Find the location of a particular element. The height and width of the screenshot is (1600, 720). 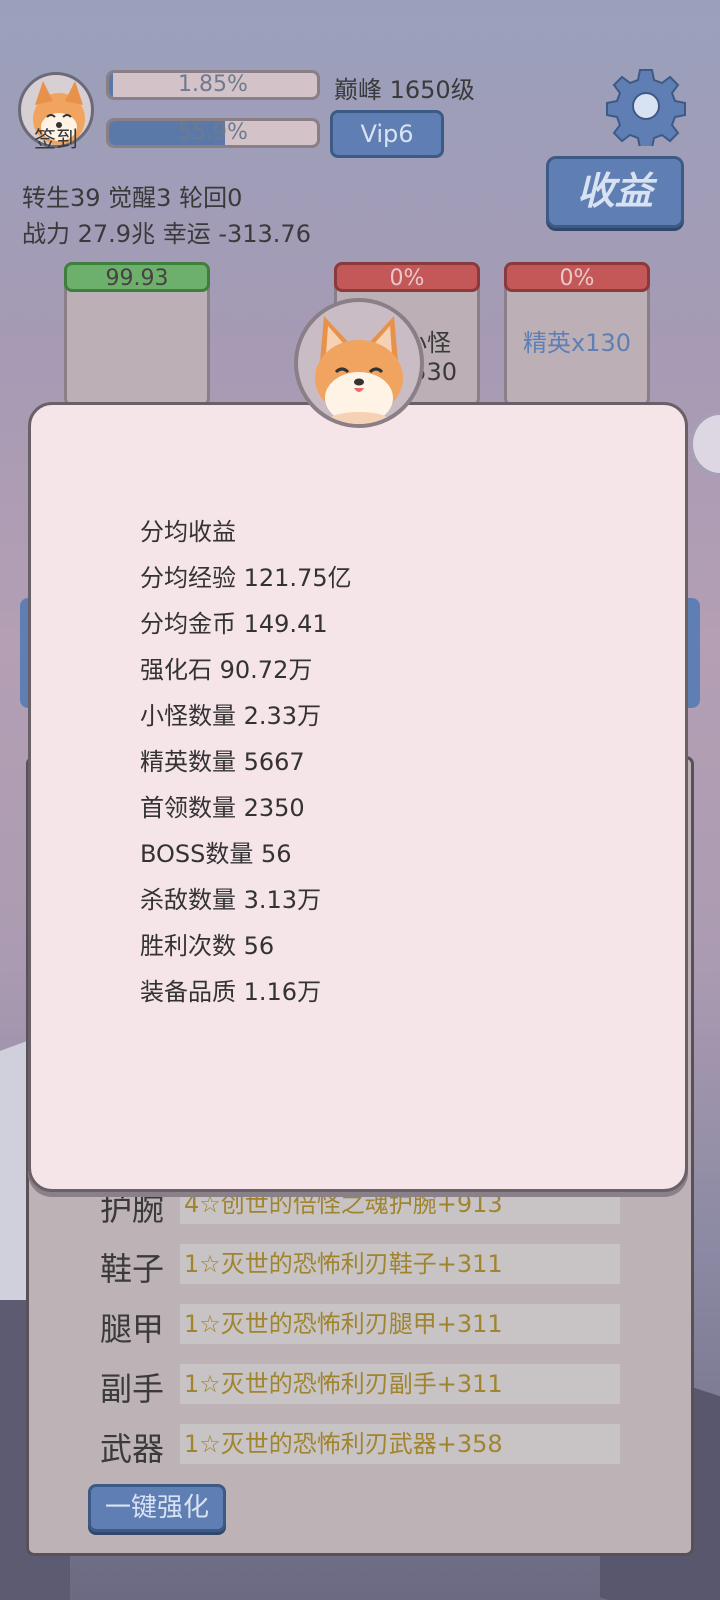

elite-card: 0% 精英x130 is located at coordinates (577, 335).